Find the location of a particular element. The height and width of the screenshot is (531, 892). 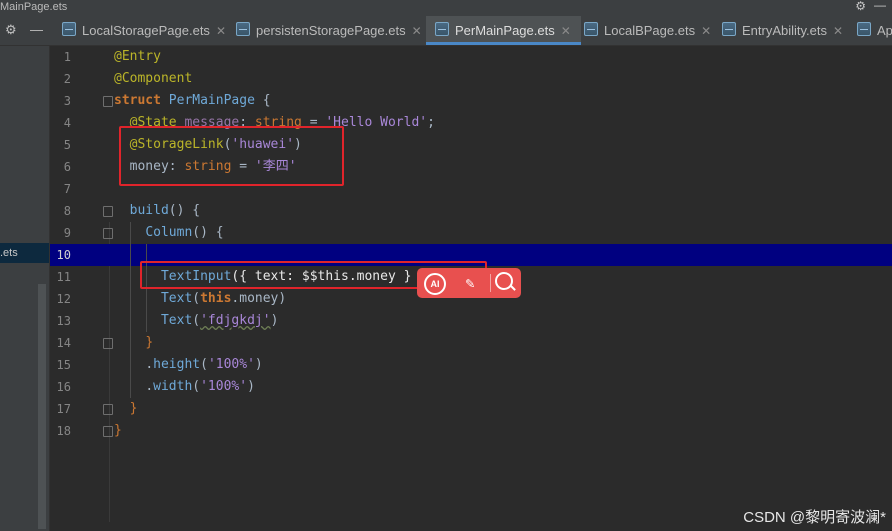

line-number: 1 is located at coordinates (67, 57).